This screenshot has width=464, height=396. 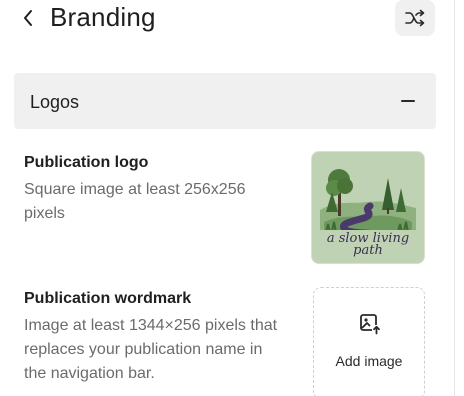 I want to click on publication-logo-image: a slow living path, so click(x=368, y=207).